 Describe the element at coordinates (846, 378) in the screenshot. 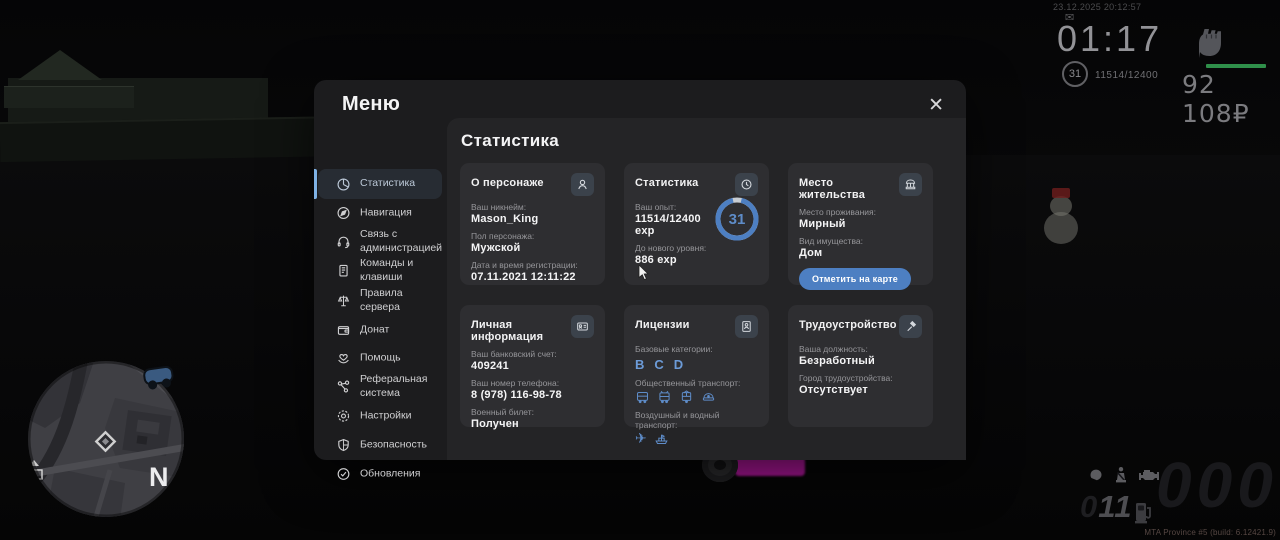

I see `field-label: Город трудоустройства:` at that location.